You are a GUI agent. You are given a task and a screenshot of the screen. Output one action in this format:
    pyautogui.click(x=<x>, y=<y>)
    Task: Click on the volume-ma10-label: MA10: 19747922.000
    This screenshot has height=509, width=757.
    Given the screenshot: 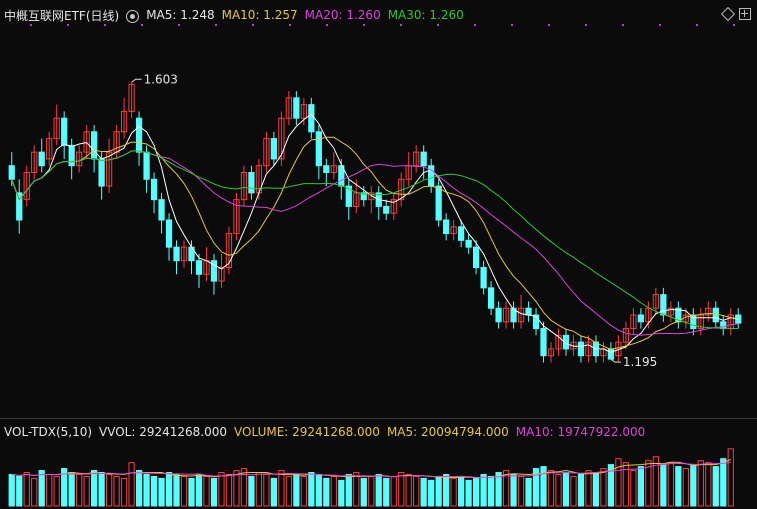 What is the action you would take?
    pyautogui.click(x=580, y=432)
    